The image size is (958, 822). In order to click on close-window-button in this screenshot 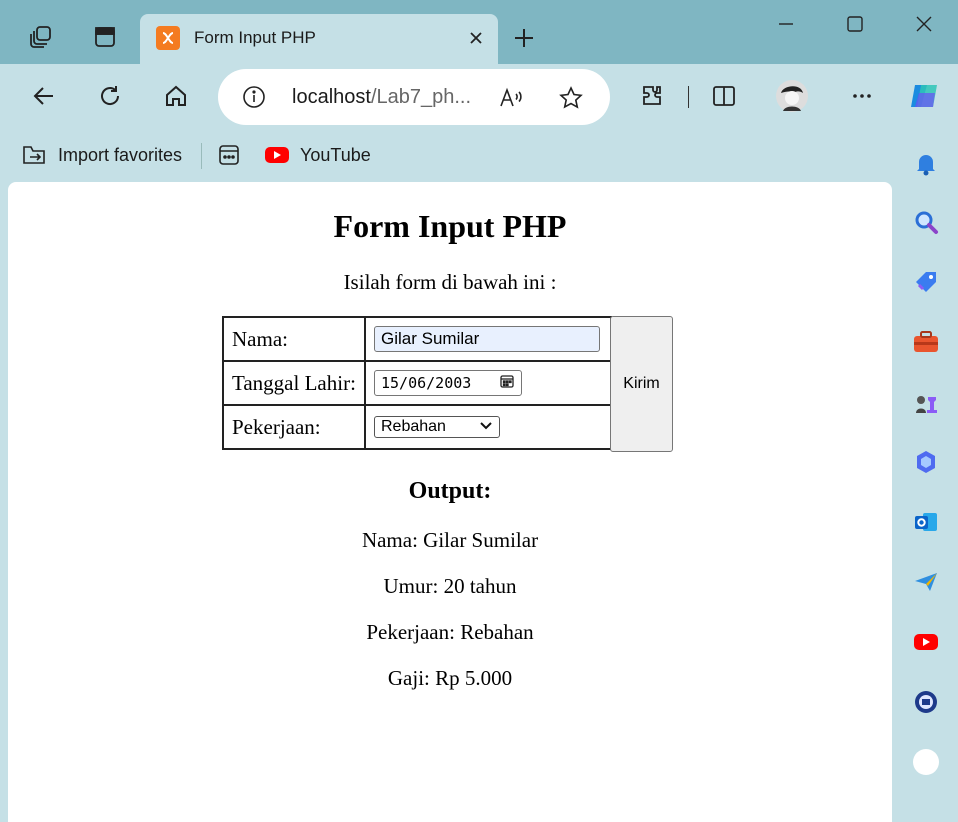, I will do `click(924, 24)`.